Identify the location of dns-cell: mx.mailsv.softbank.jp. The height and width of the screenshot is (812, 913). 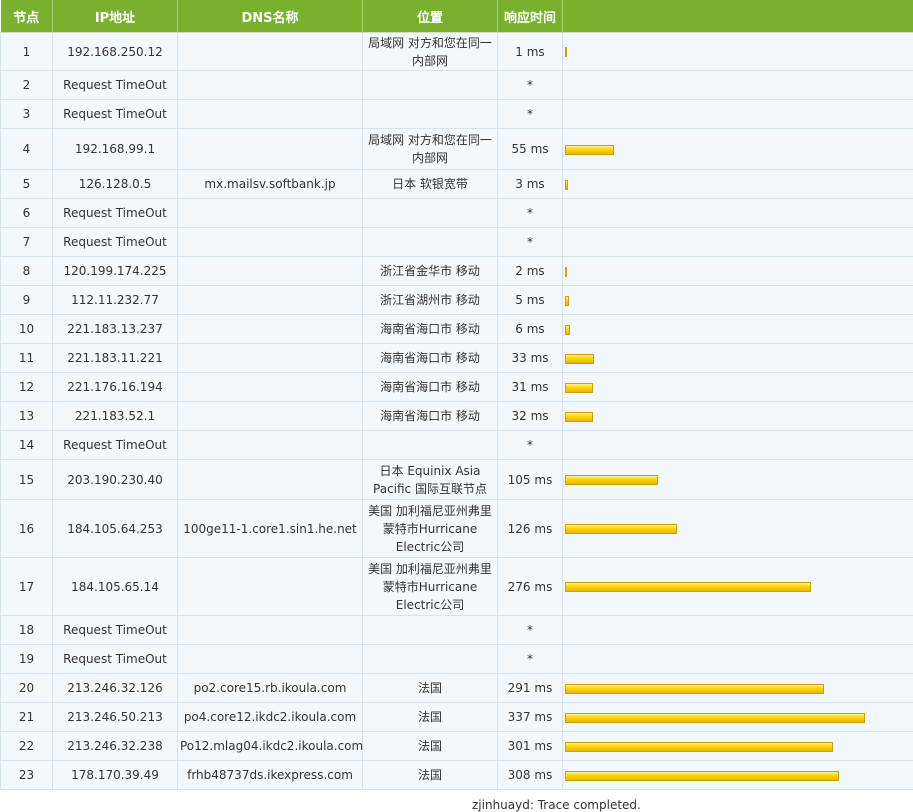
(270, 184).